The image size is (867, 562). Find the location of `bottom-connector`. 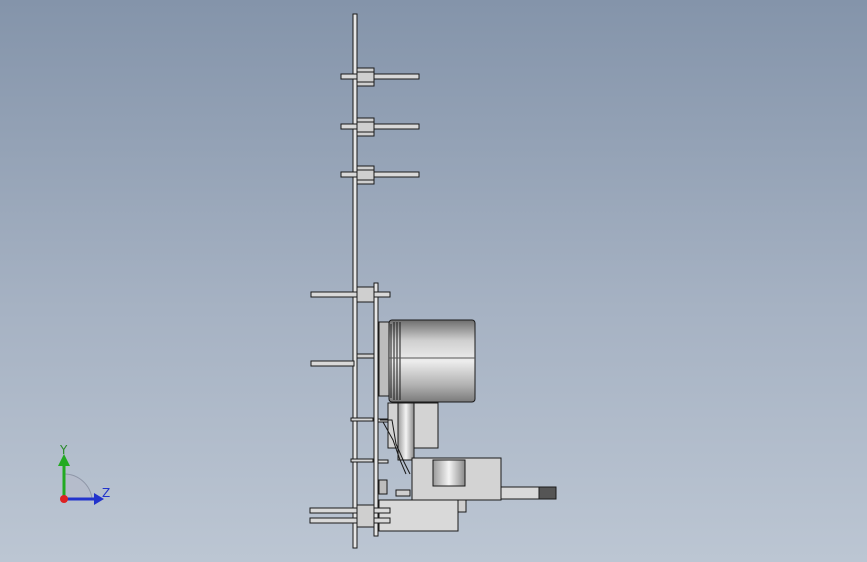

bottom-connector is located at coordinates (388, 515).